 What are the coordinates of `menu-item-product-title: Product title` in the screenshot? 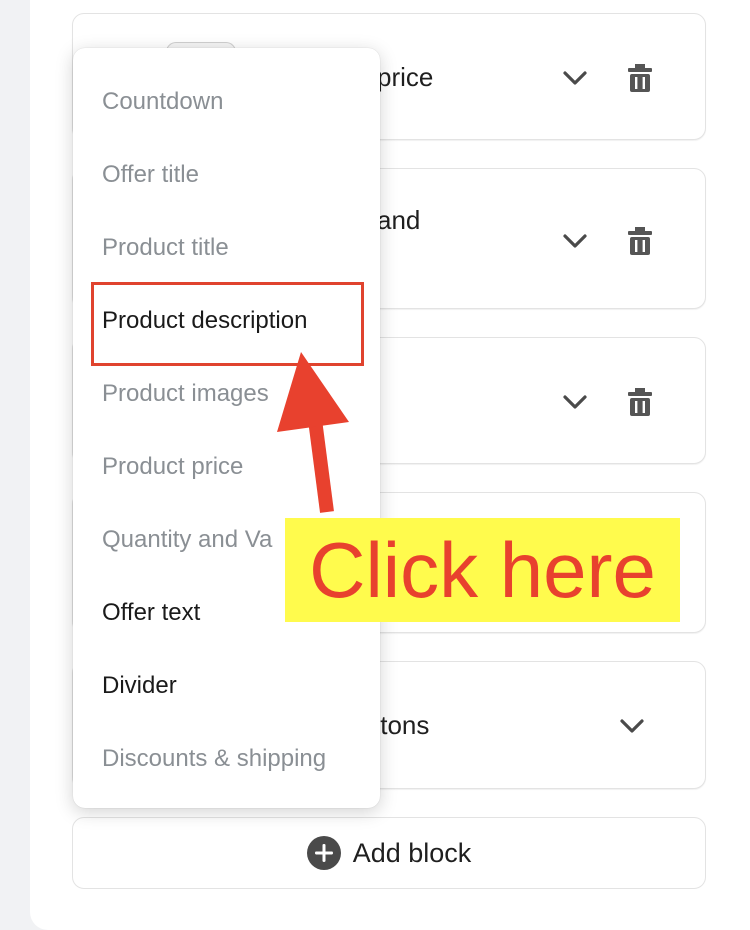 It's located at (165, 248).